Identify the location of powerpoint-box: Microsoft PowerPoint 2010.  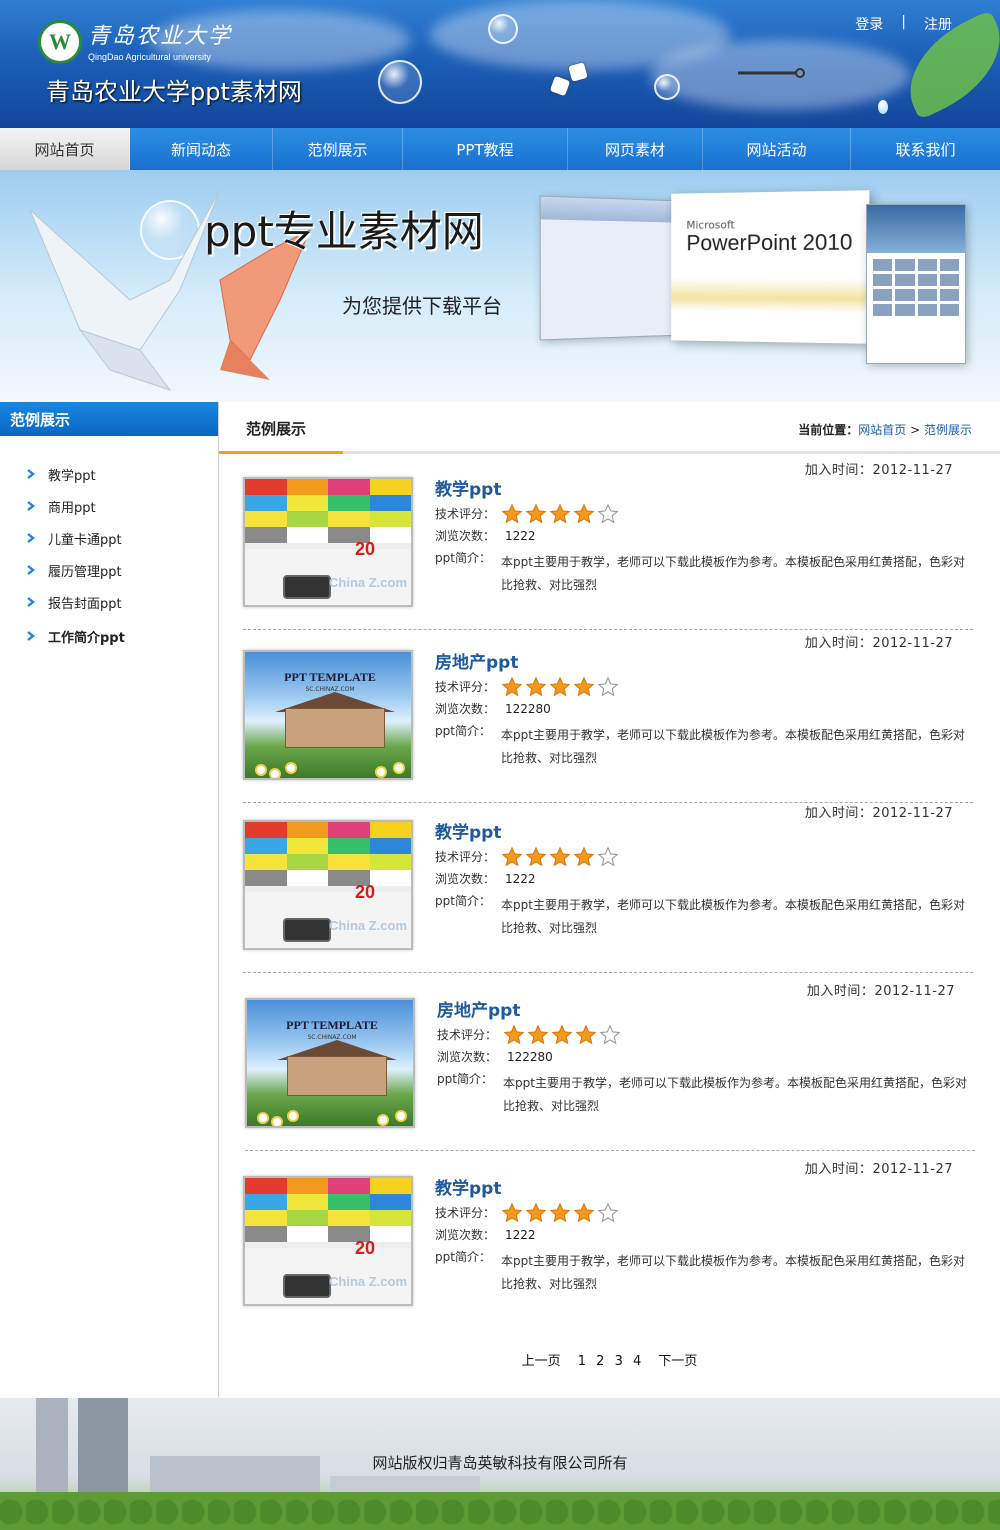
(770, 267).